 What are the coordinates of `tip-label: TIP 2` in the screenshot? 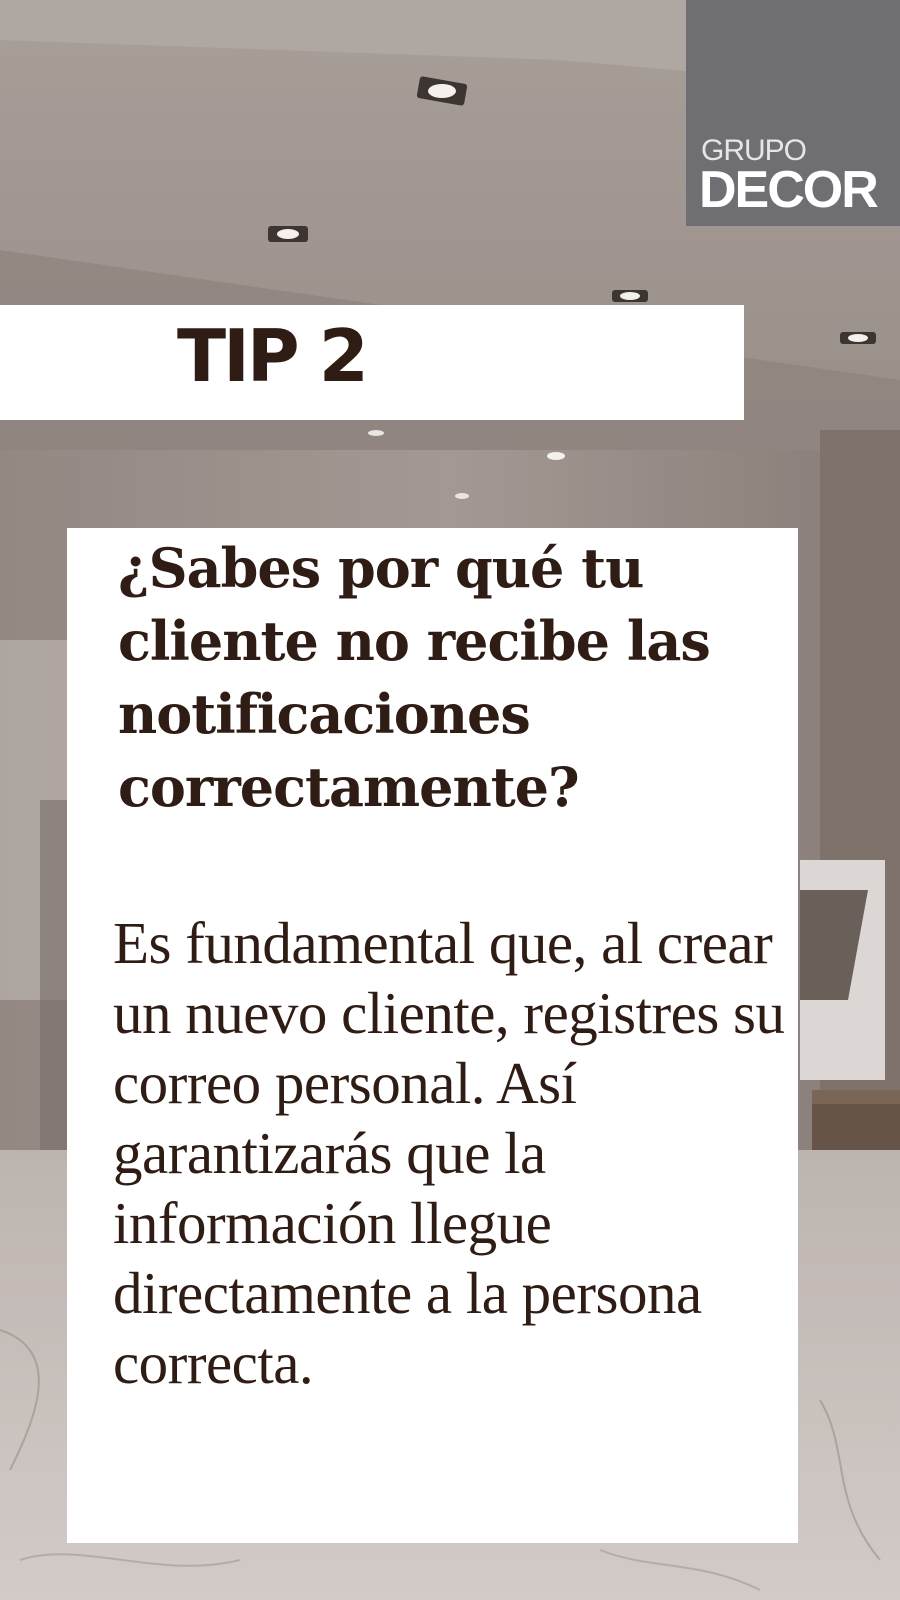 It's located at (273, 356).